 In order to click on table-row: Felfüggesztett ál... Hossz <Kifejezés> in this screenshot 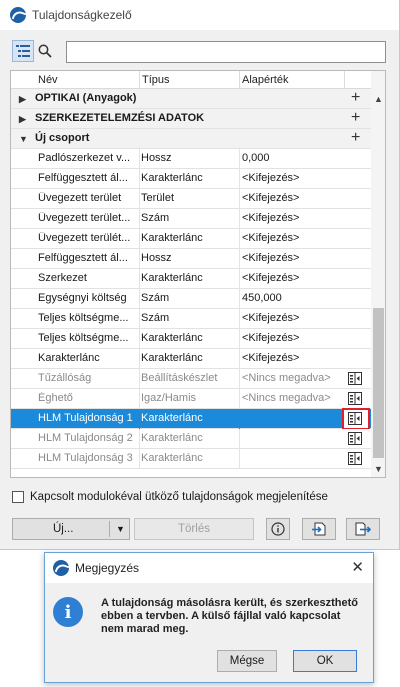, I will do `click(191, 259)`.